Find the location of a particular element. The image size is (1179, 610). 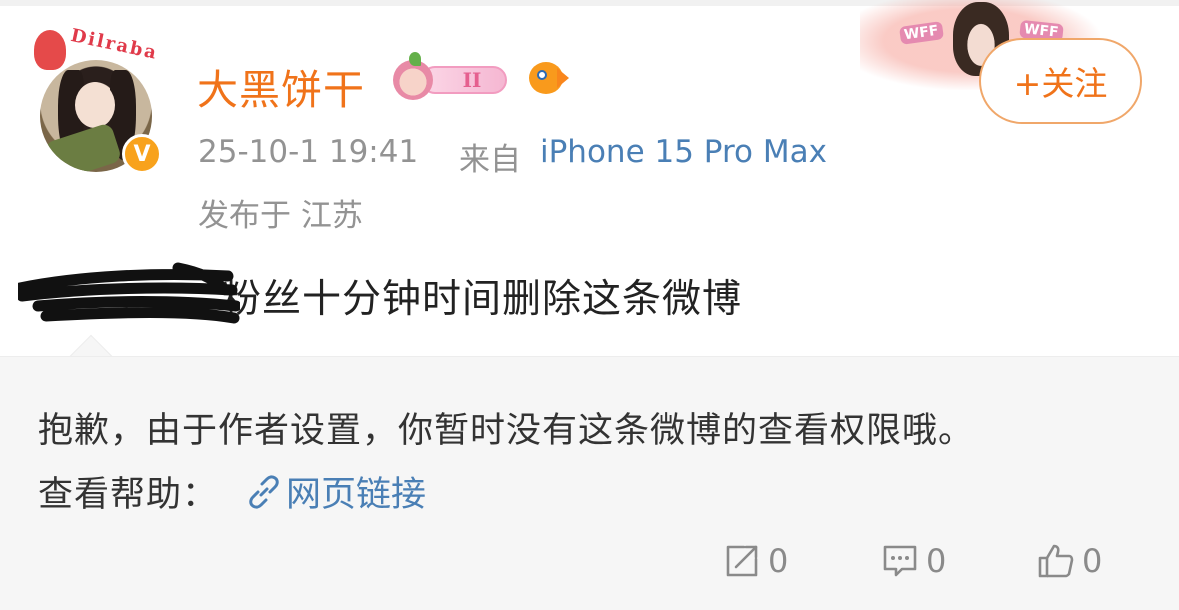

fish-tail is located at coordinates (563, 78).